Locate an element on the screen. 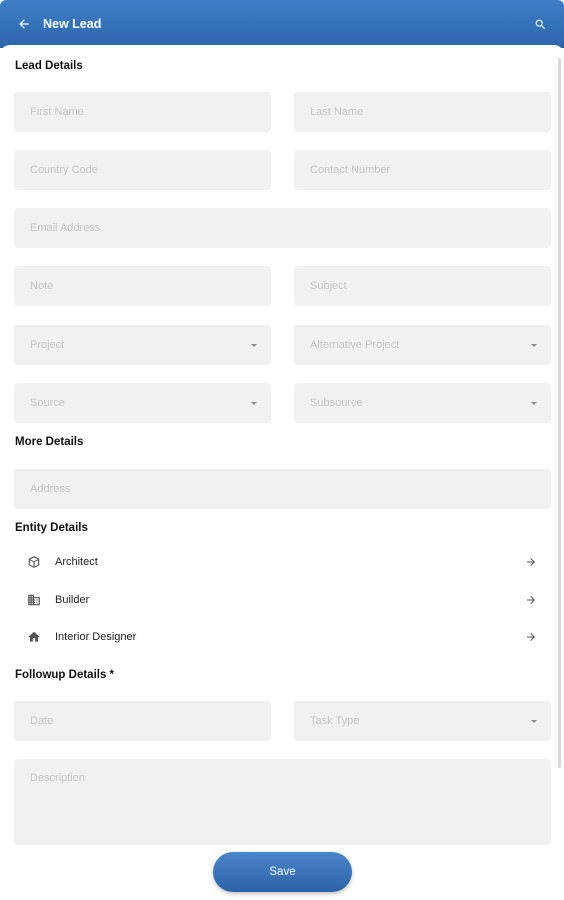  project-select: Project is located at coordinates (142, 345).